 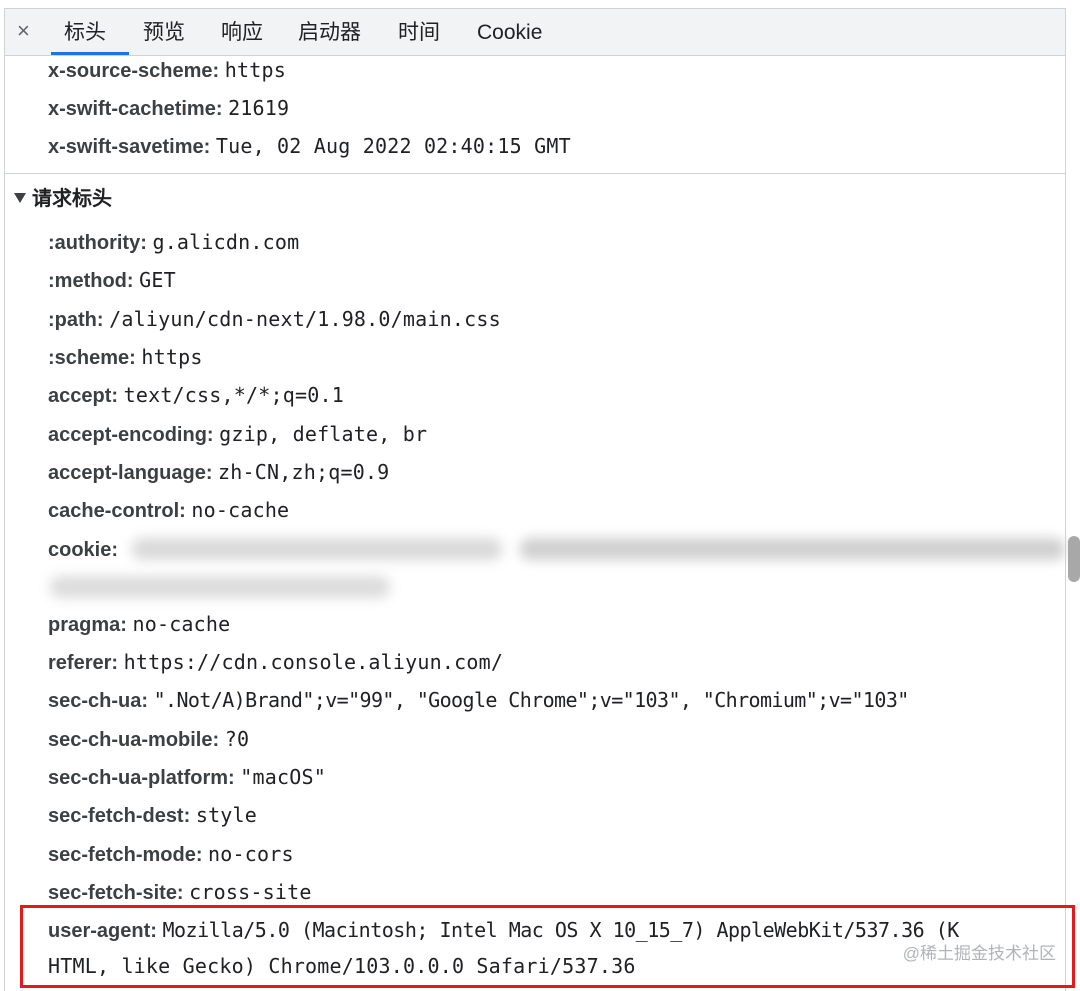 I want to click on header-key: :scheme:, so click(x=92, y=358).